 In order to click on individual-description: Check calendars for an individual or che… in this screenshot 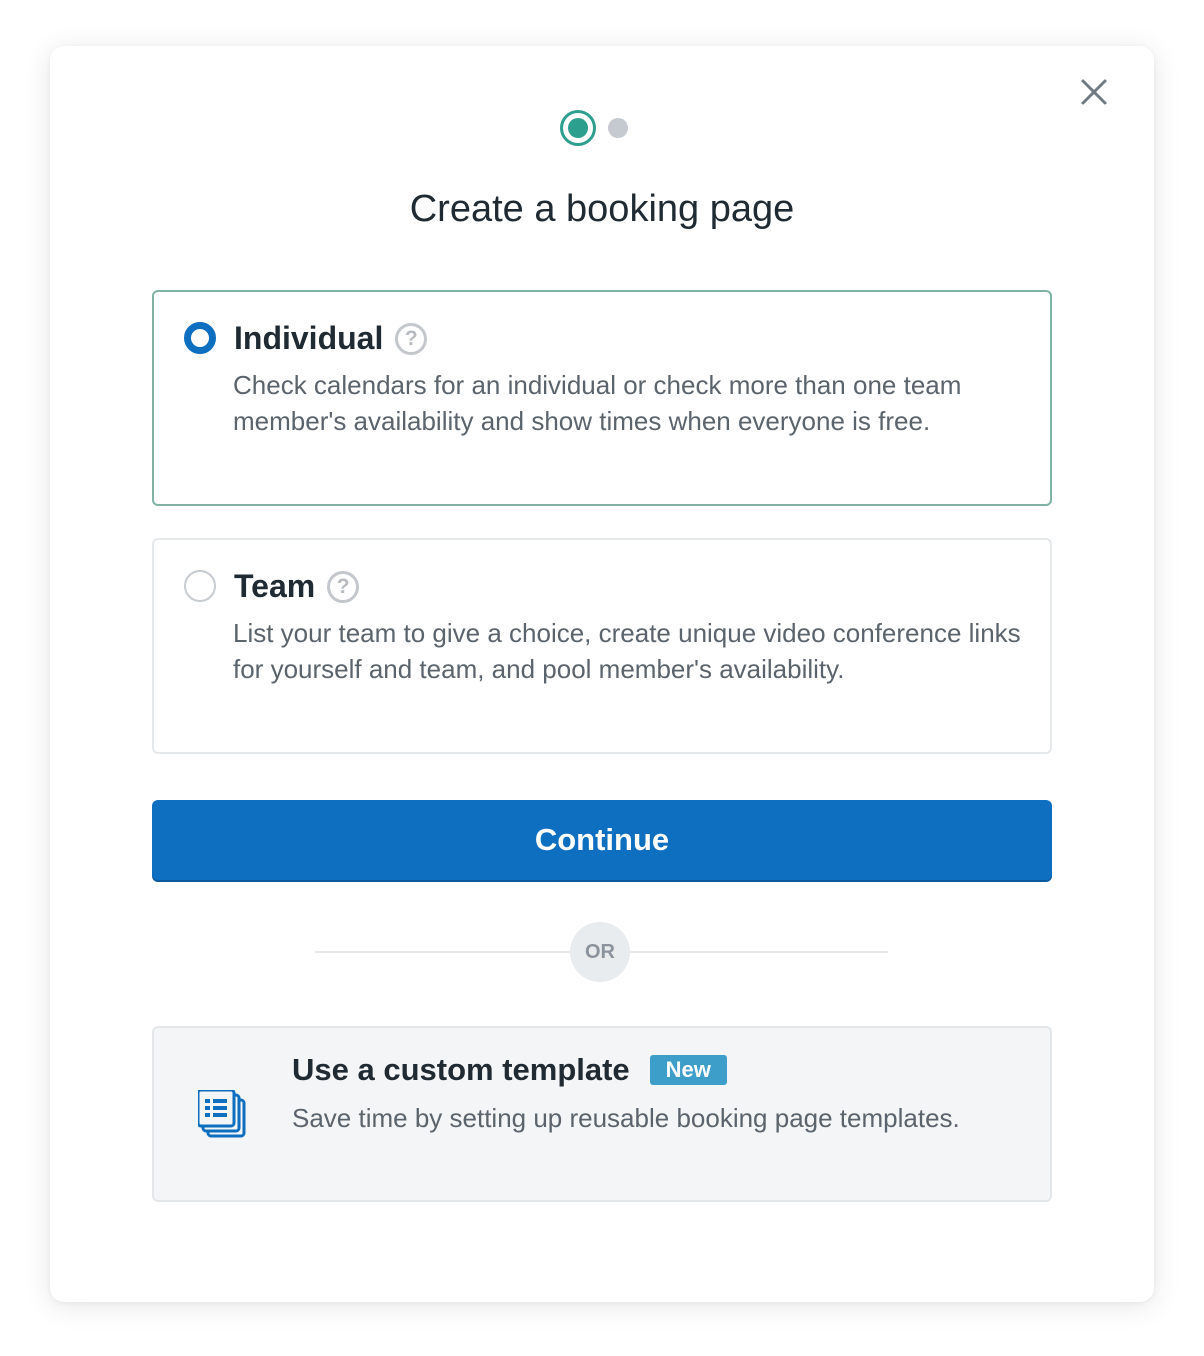, I will do `click(597, 403)`.